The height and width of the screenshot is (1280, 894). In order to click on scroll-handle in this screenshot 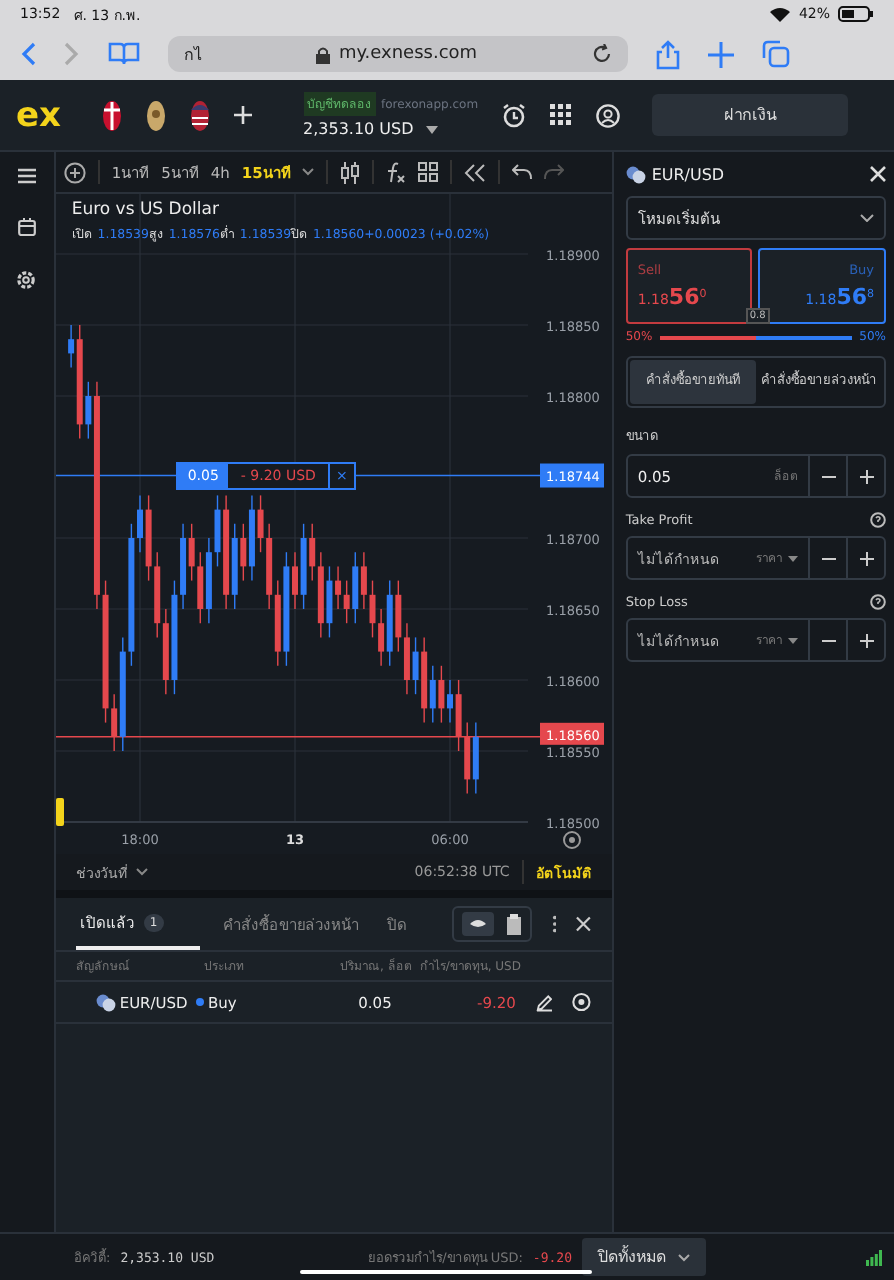, I will do `click(59, 812)`.